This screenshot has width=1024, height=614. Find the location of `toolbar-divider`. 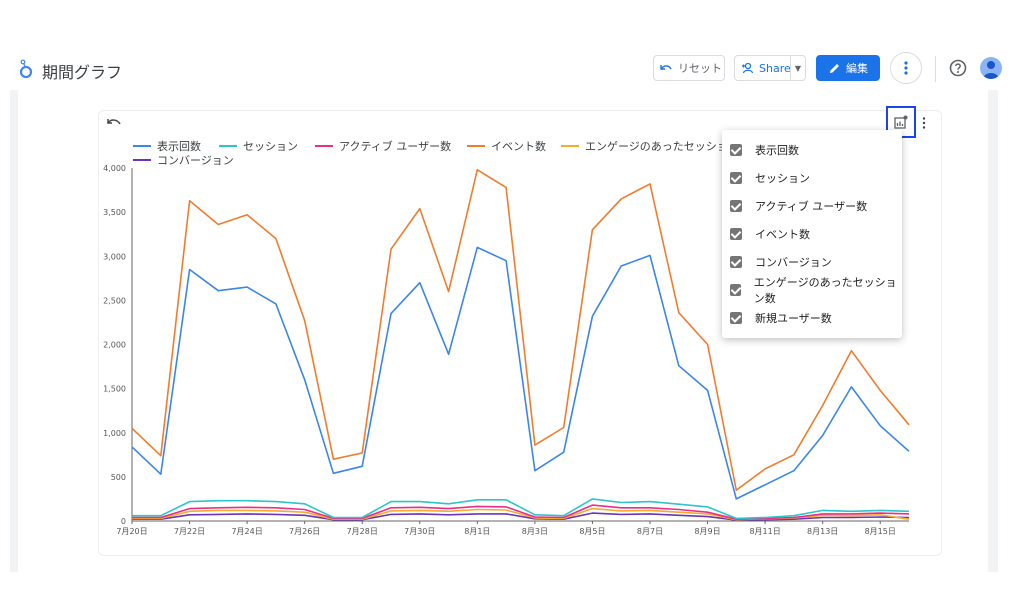

toolbar-divider is located at coordinates (935, 69).